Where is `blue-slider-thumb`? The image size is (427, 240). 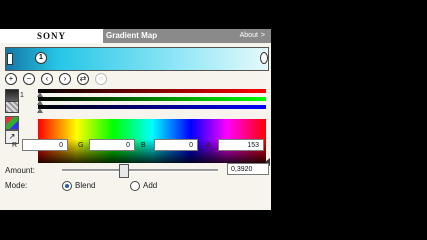 blue-slider-thumb is located at coordinates (40, 110).